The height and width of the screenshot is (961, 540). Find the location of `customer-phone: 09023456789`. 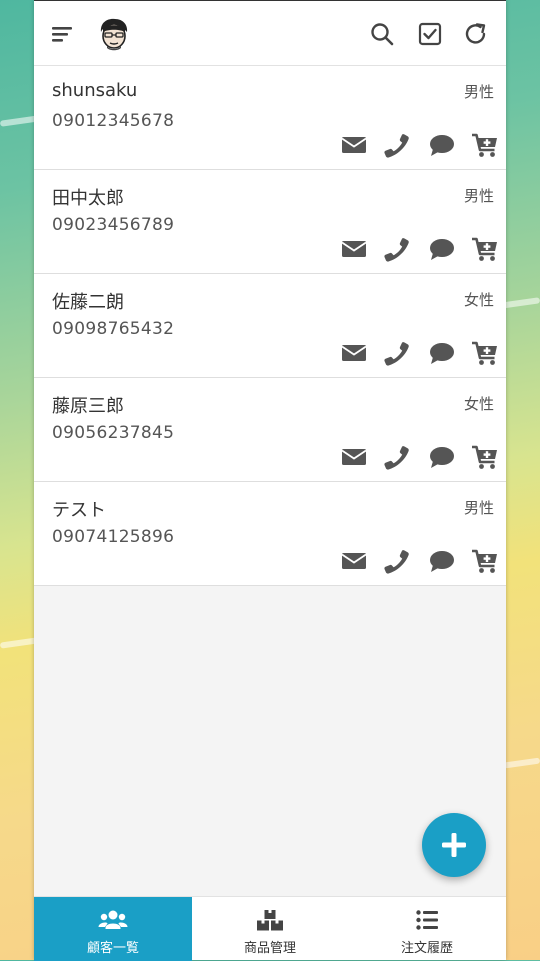

customer-phone: 09023456789 is located at coordinates (113, 225).